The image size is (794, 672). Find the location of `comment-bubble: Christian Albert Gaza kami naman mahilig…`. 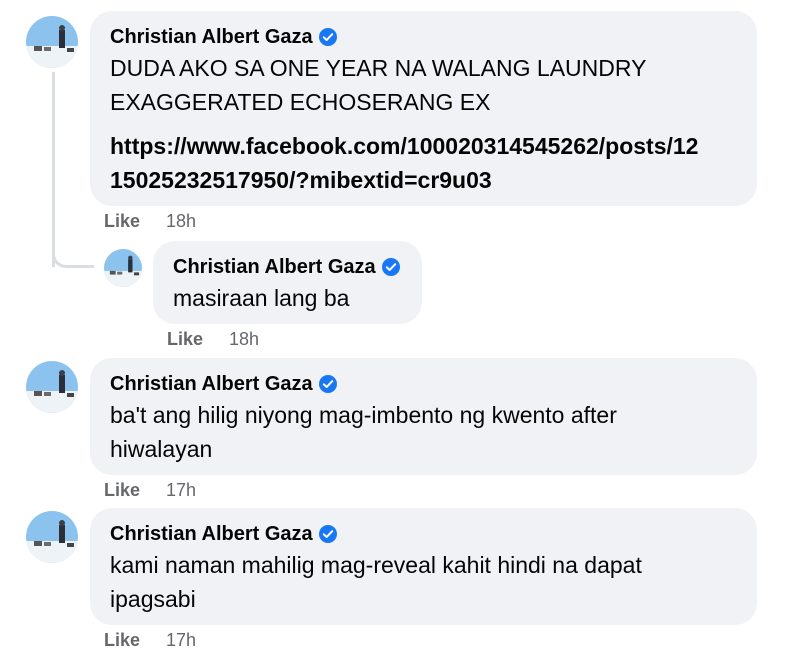

comment-bubble: Christian Albert Gaza kami naman mahilig… is located at coordinates (423, 566).